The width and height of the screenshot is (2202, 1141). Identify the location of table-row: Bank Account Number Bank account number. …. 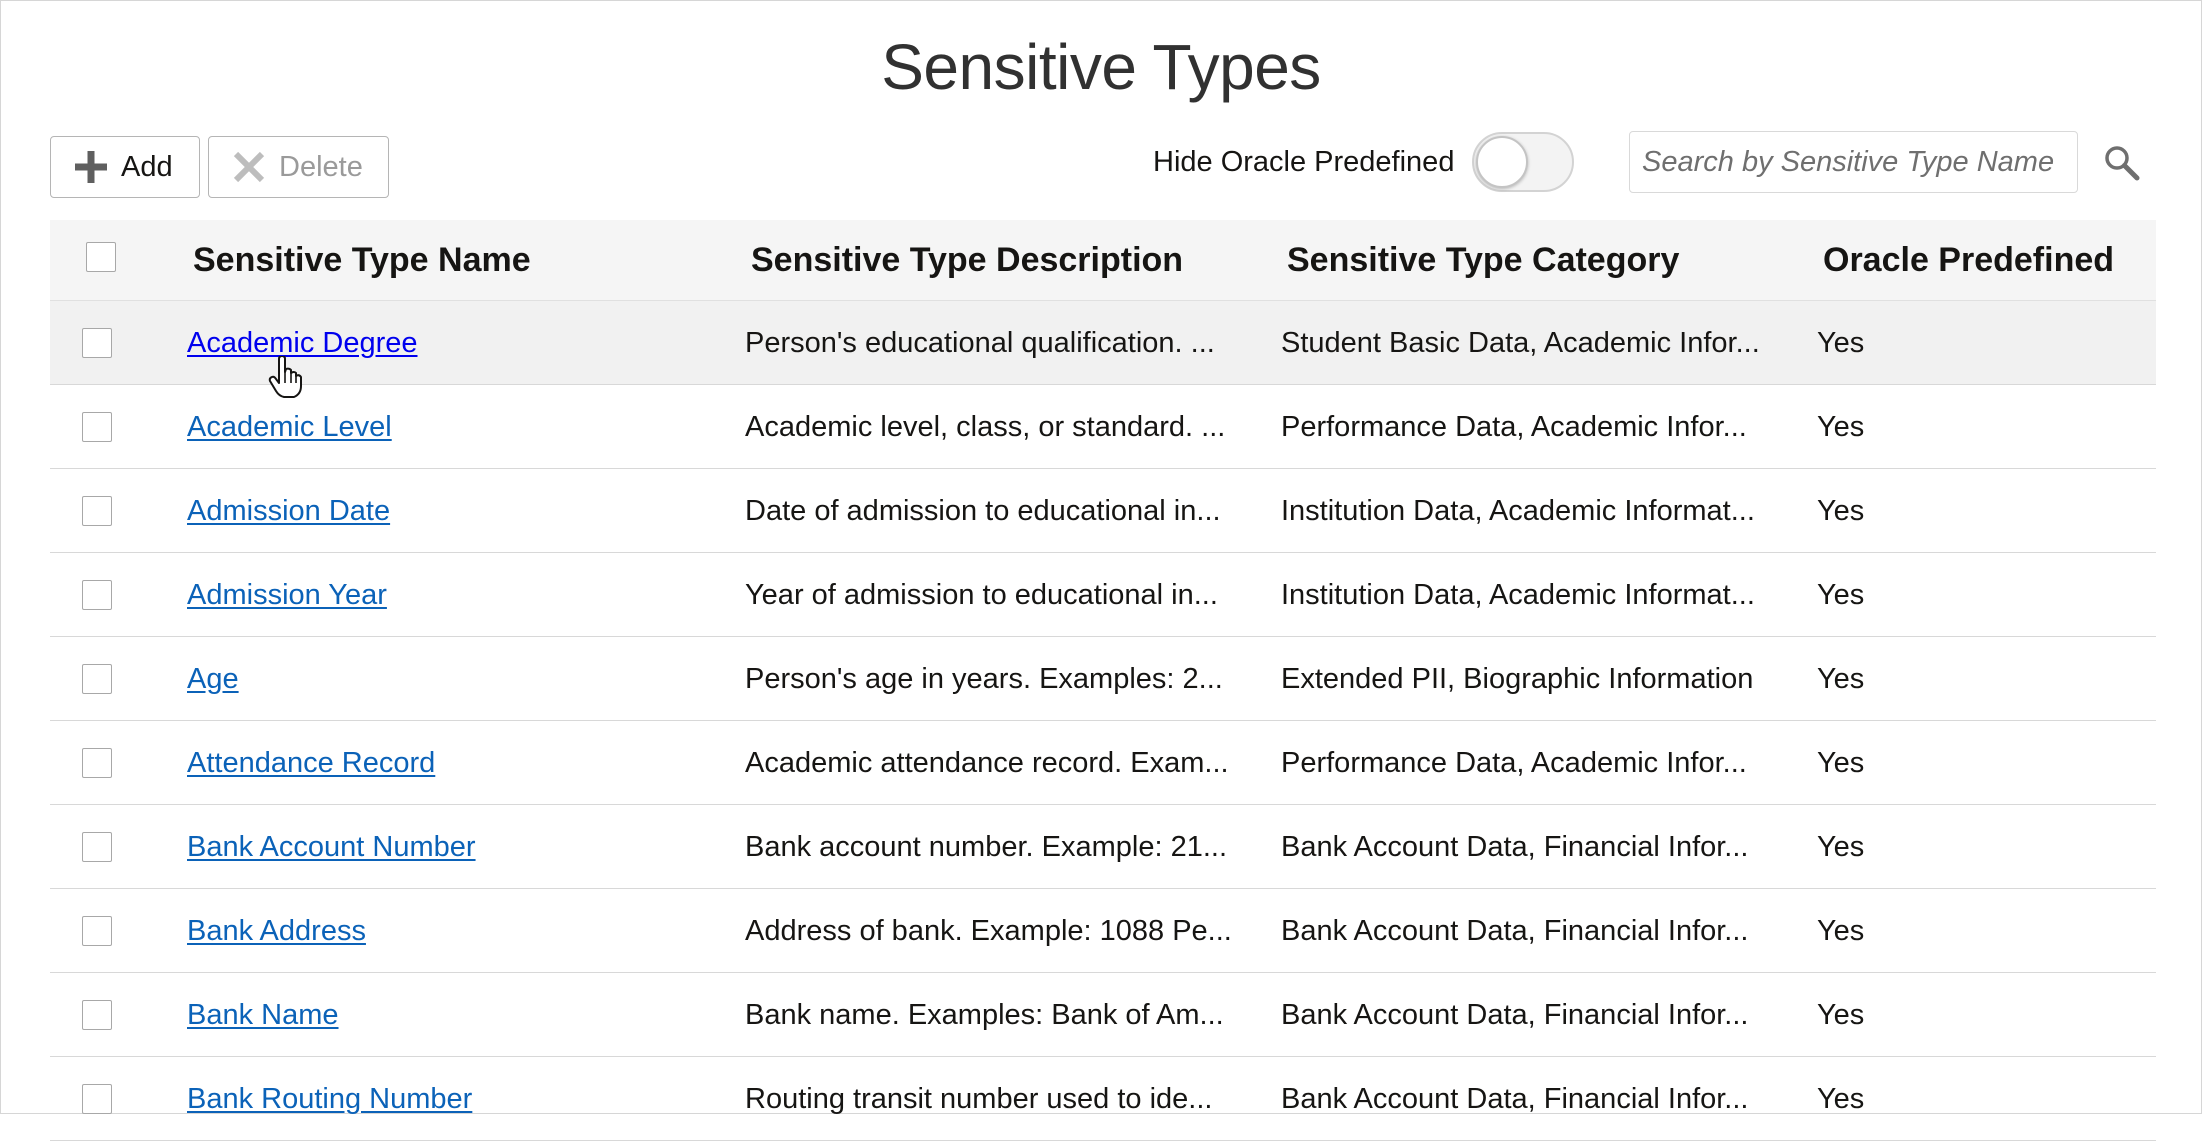
(1103, 847).